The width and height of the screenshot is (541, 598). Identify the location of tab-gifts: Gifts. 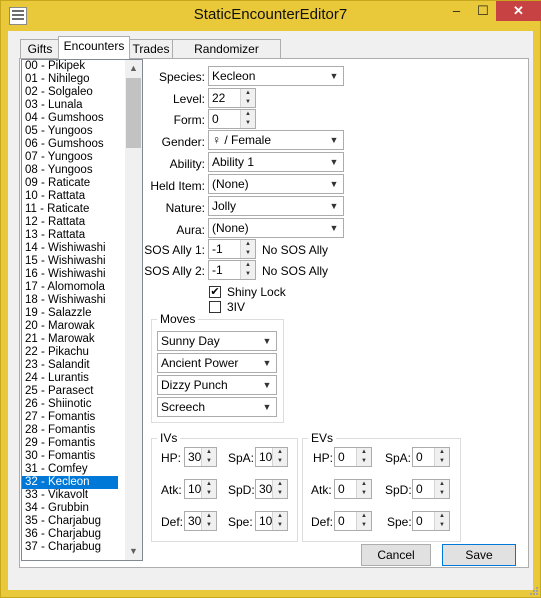
(40, 49).